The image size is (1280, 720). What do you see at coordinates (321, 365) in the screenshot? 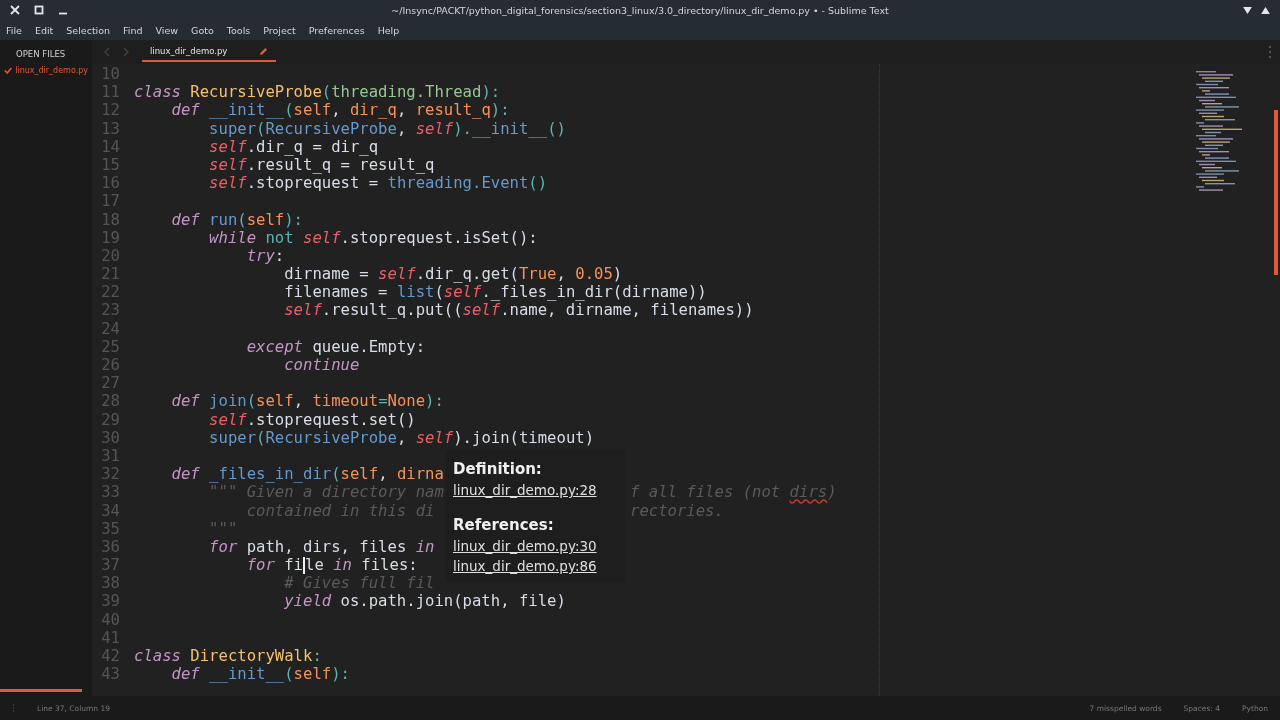
I see `code-line: continue` at bounding box center [321, 365].